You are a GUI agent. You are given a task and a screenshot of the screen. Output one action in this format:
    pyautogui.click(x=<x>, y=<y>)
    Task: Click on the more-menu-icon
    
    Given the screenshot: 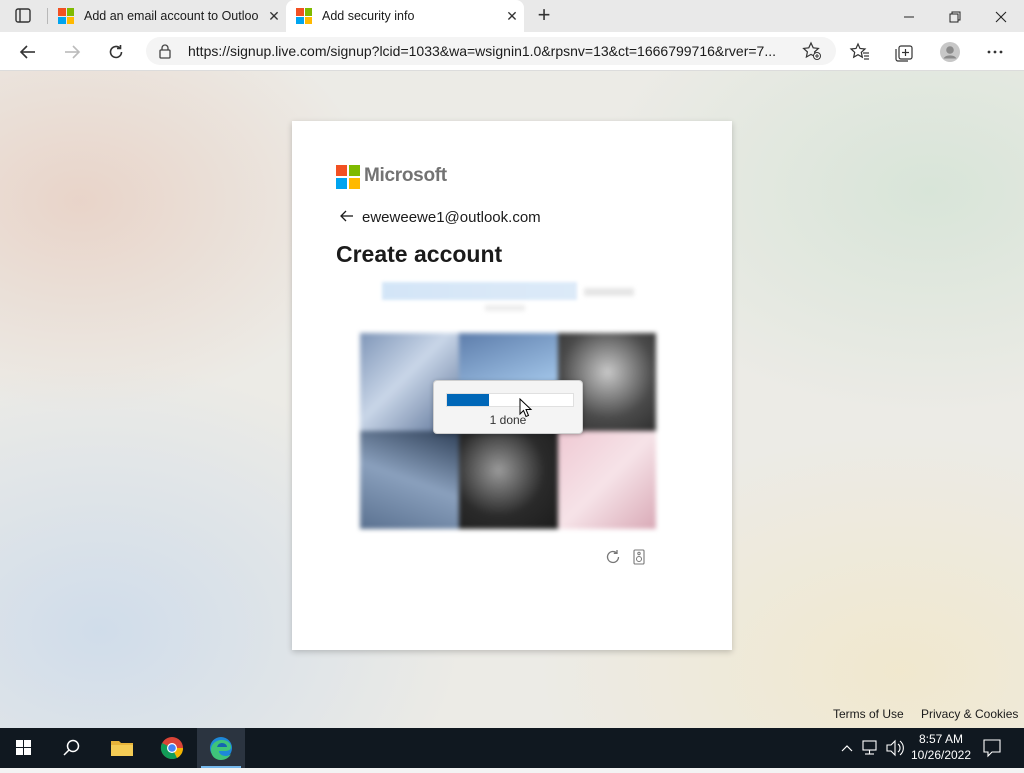 What is the action you would take?
    pyautogui.click(x=995, y=52)
    